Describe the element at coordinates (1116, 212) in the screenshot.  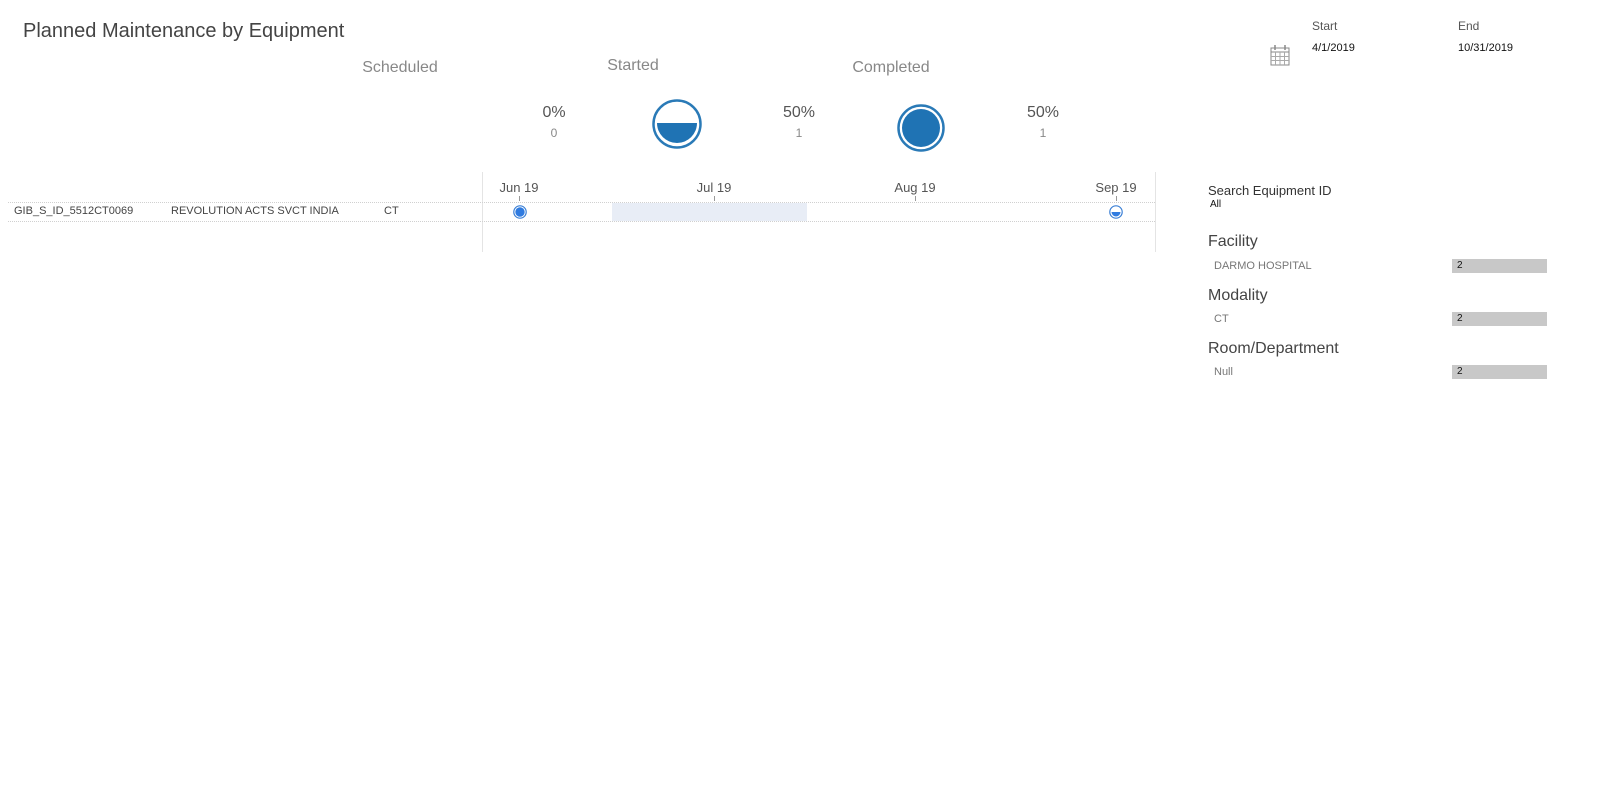
I see `started-marker-icon` at that location.